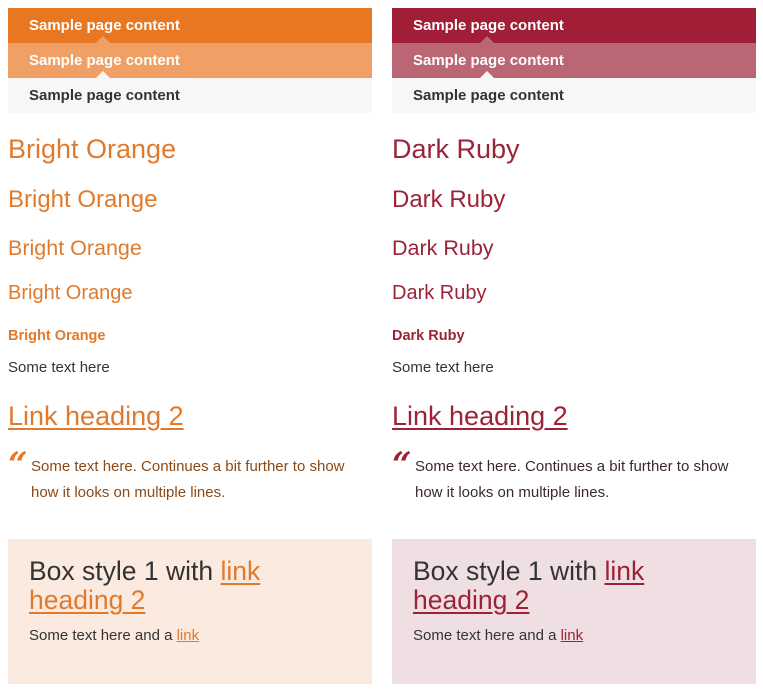 This screenshot has width=763, height=694. I want to click on heading-1: Bright Orange, so click(92, 149).